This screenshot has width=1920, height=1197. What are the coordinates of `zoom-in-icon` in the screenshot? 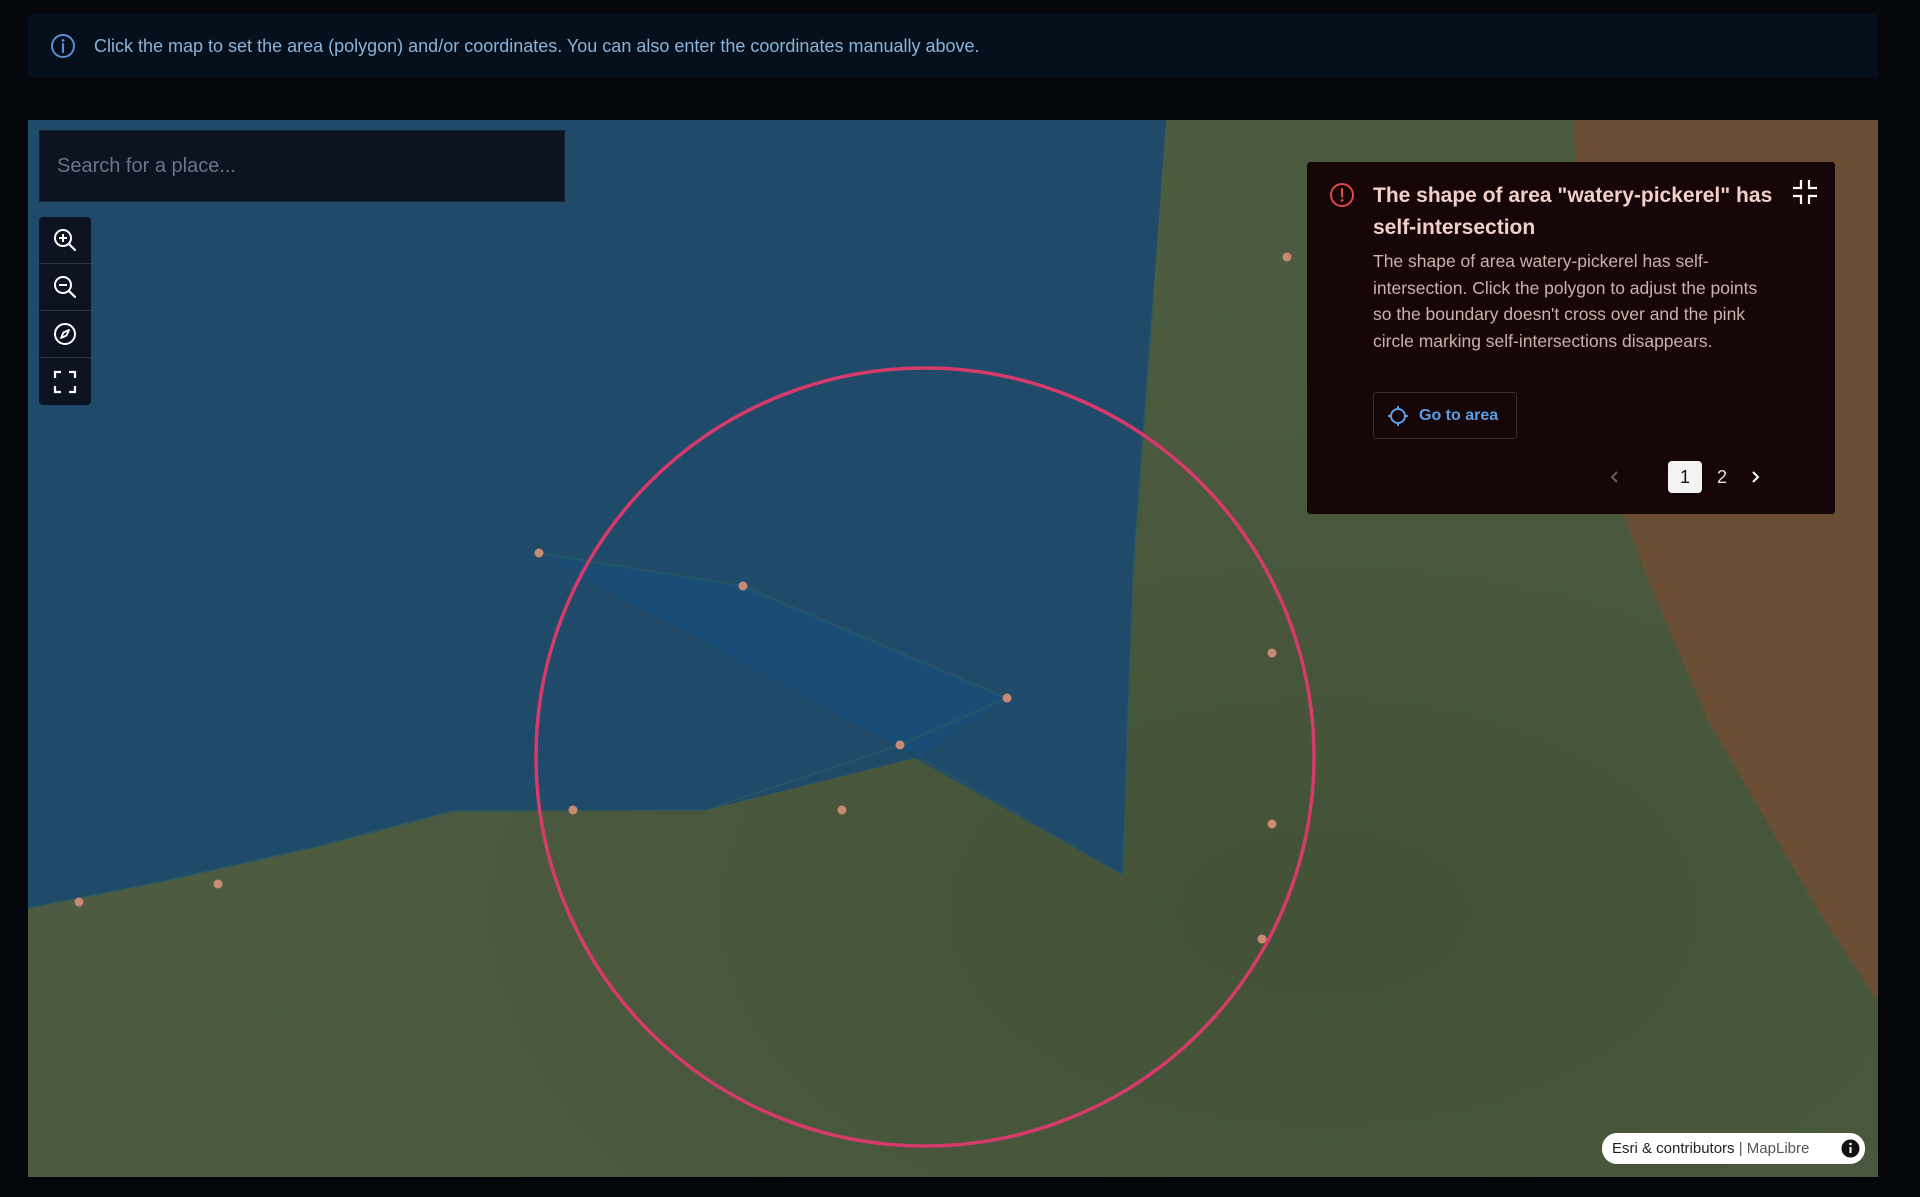 It's located at (65, 240).